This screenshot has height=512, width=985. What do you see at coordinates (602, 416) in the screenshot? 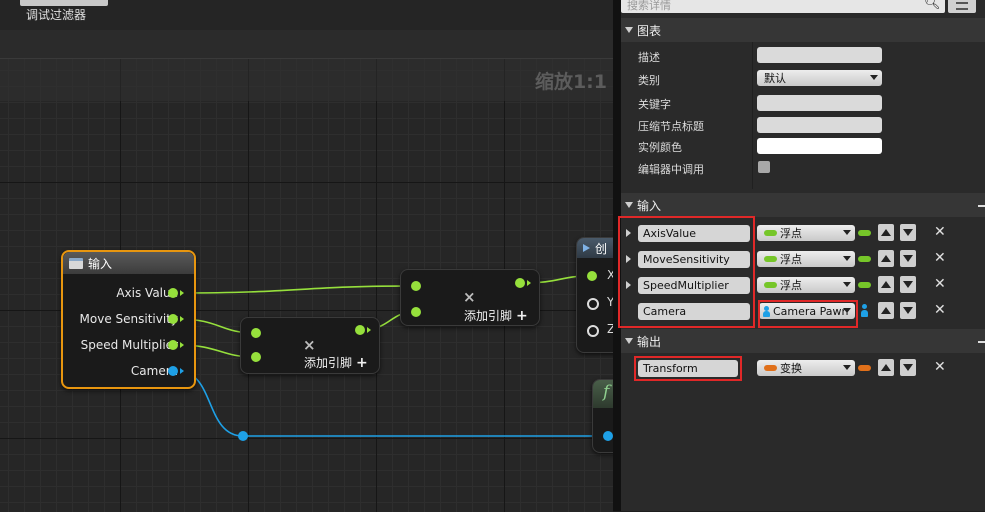
I see `function-node: f` at bounding box center [602, 416].